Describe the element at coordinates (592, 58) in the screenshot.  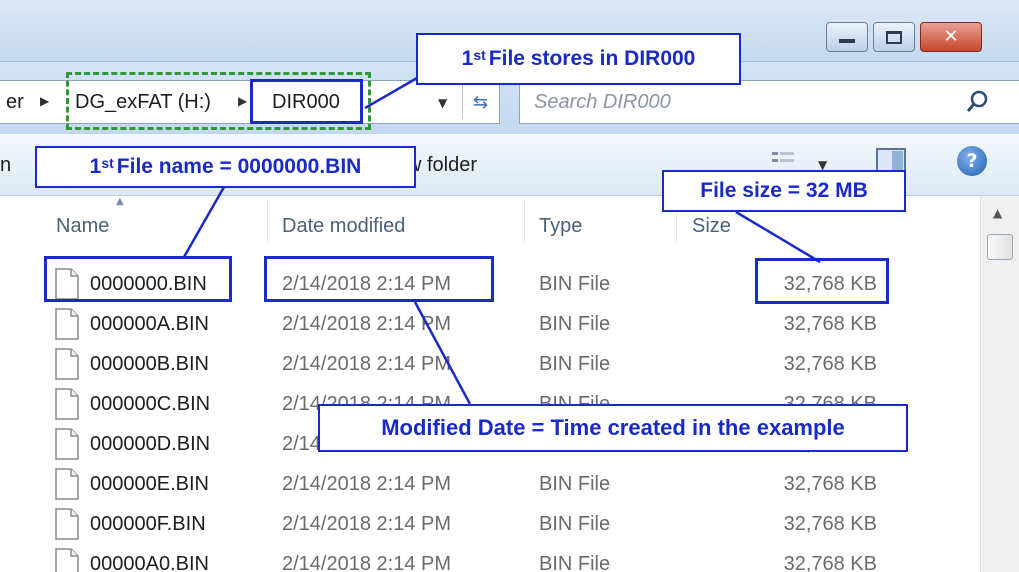
I see `callout-dir-text: File stores in DIR000` at that location.